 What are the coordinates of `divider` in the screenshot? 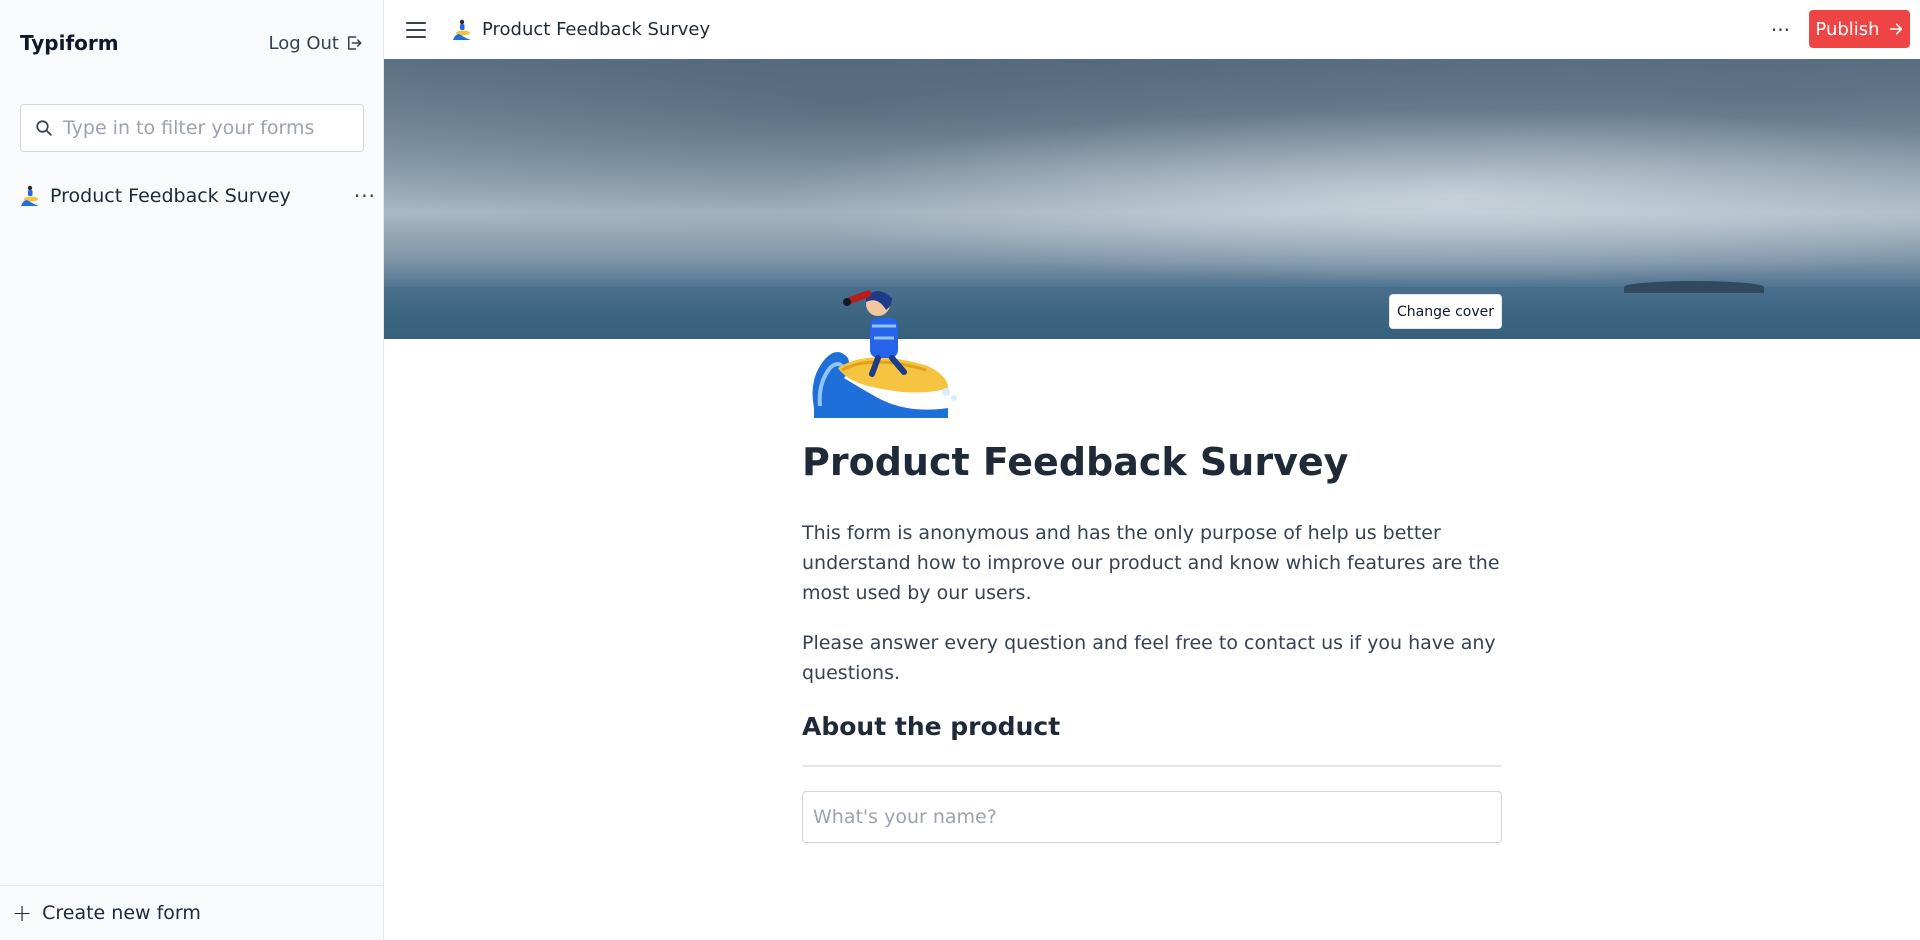 It's located at (1152, 765).